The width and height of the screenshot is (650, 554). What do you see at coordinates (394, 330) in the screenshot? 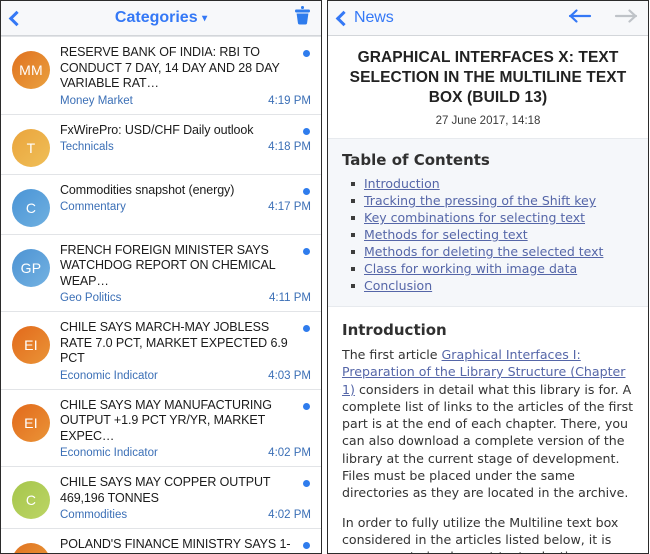
I see `section-heading: Introduction` at bounding box center [394, 330].